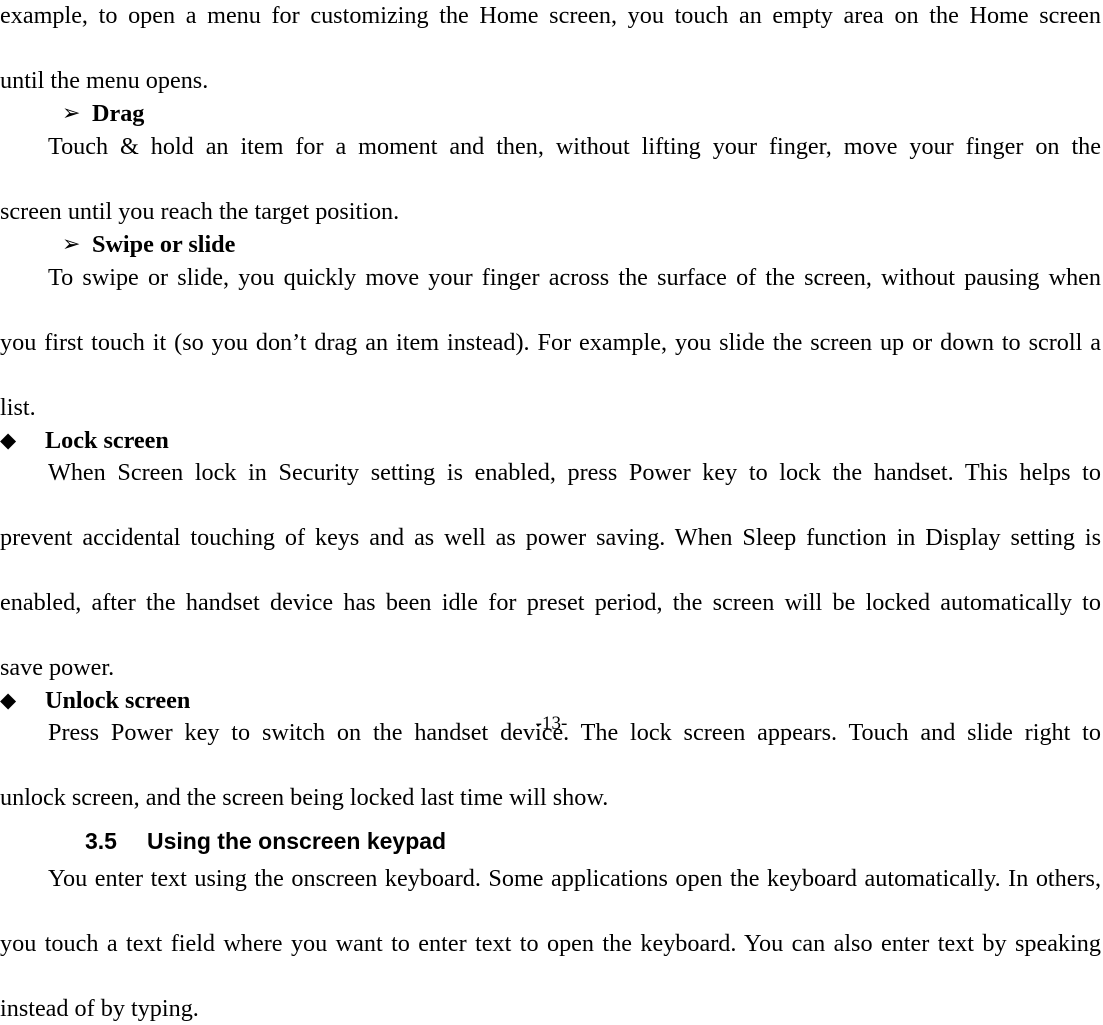 The width and height of the screenshot is (1103, 1025). I want to click on heading-label: Lock screen, so click(107, 440).